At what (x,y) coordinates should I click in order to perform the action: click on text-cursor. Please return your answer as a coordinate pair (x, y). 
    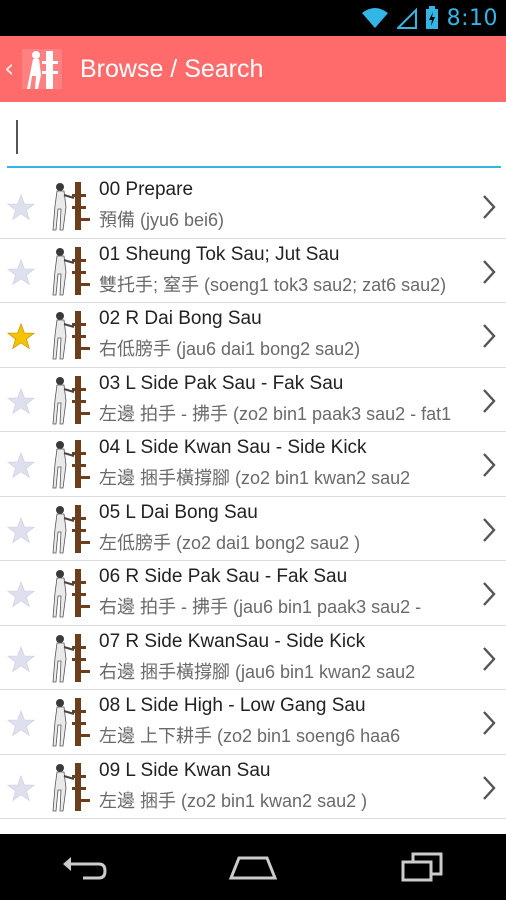
    Looking at the image, I should click on (17, 137).